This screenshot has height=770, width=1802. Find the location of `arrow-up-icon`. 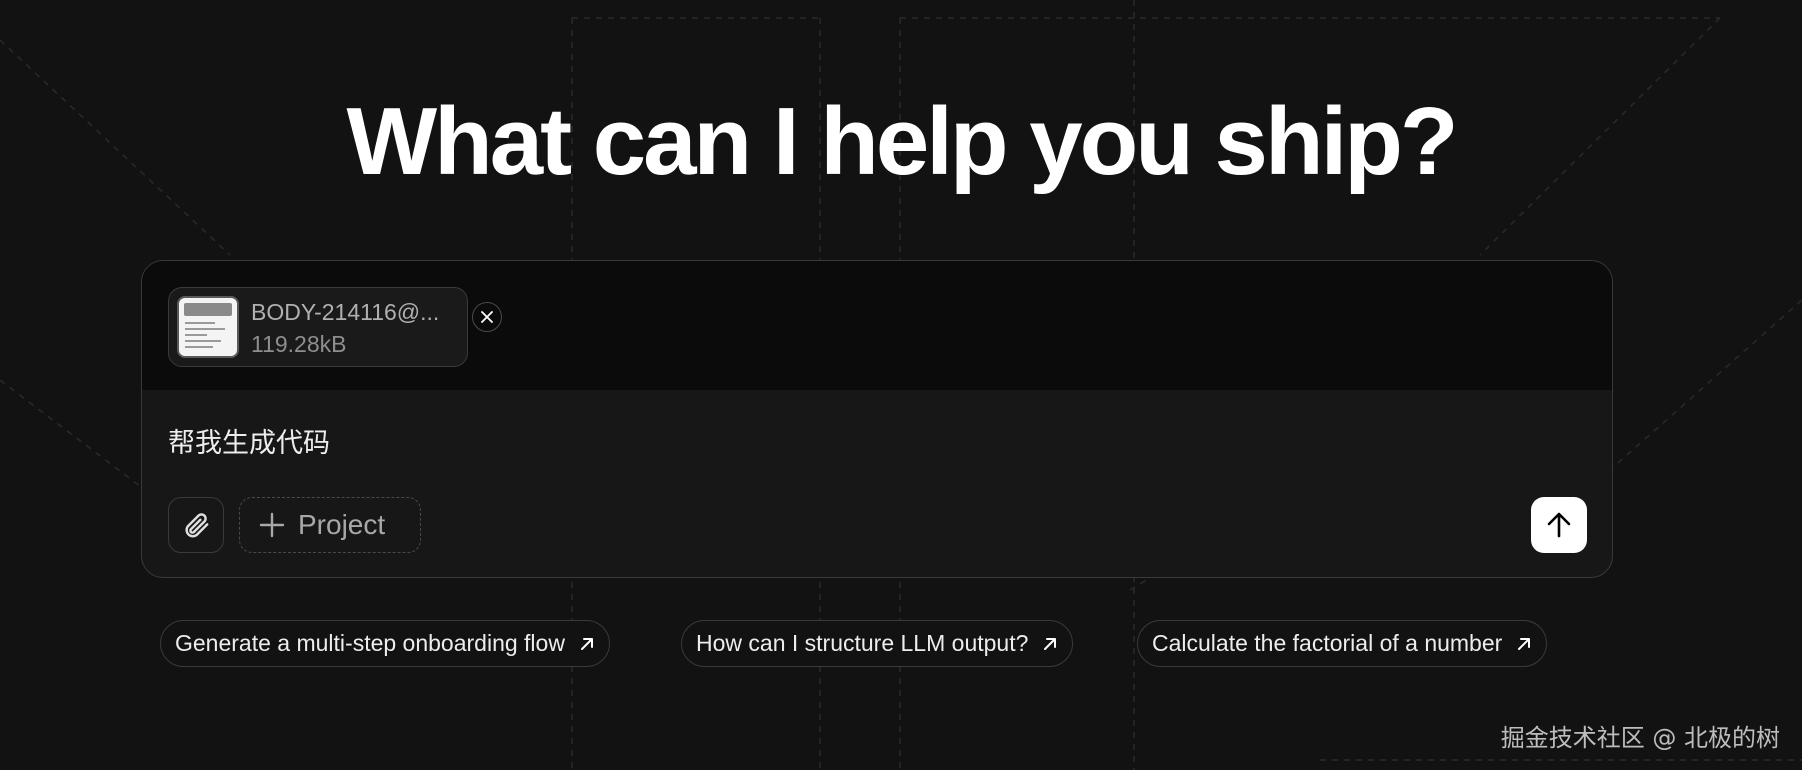

arrow-up-icon is located at coordinates (1559, 525).